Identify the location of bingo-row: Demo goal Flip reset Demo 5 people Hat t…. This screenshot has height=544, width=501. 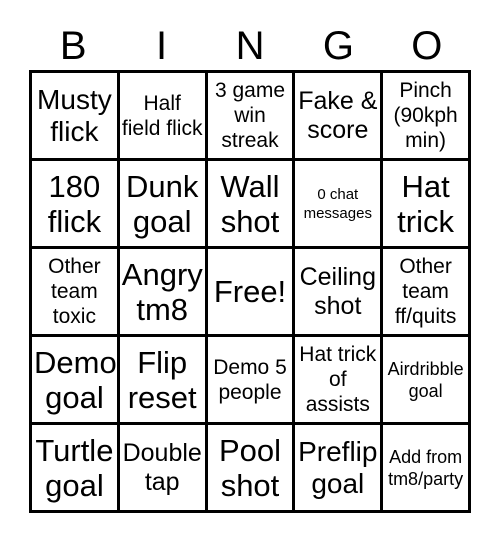
(251, 381).